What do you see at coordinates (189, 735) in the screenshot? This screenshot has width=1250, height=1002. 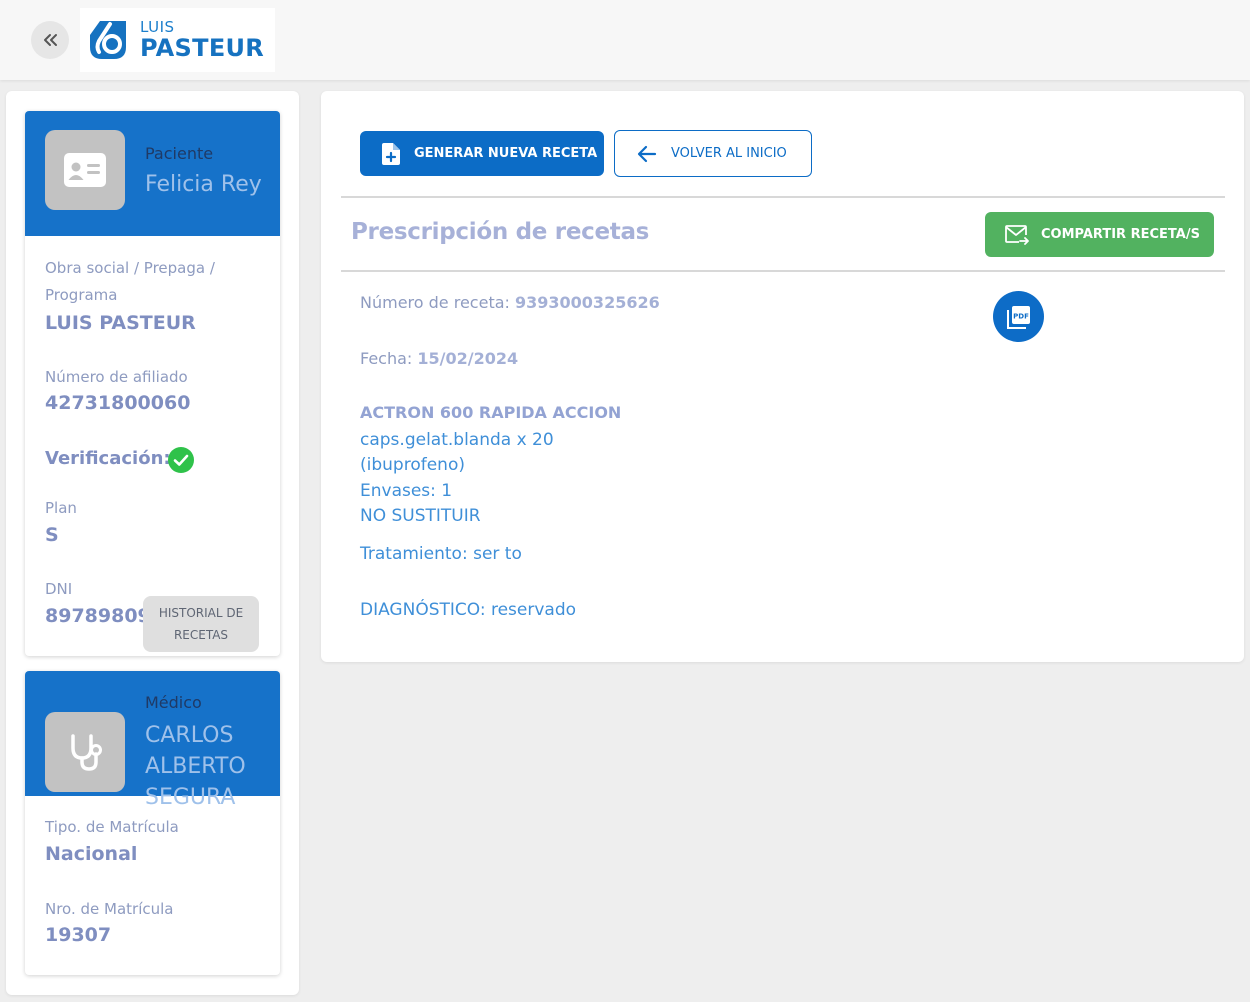 I see `doctor-name-line1: CARLOS` at bounding box center [189, 735].